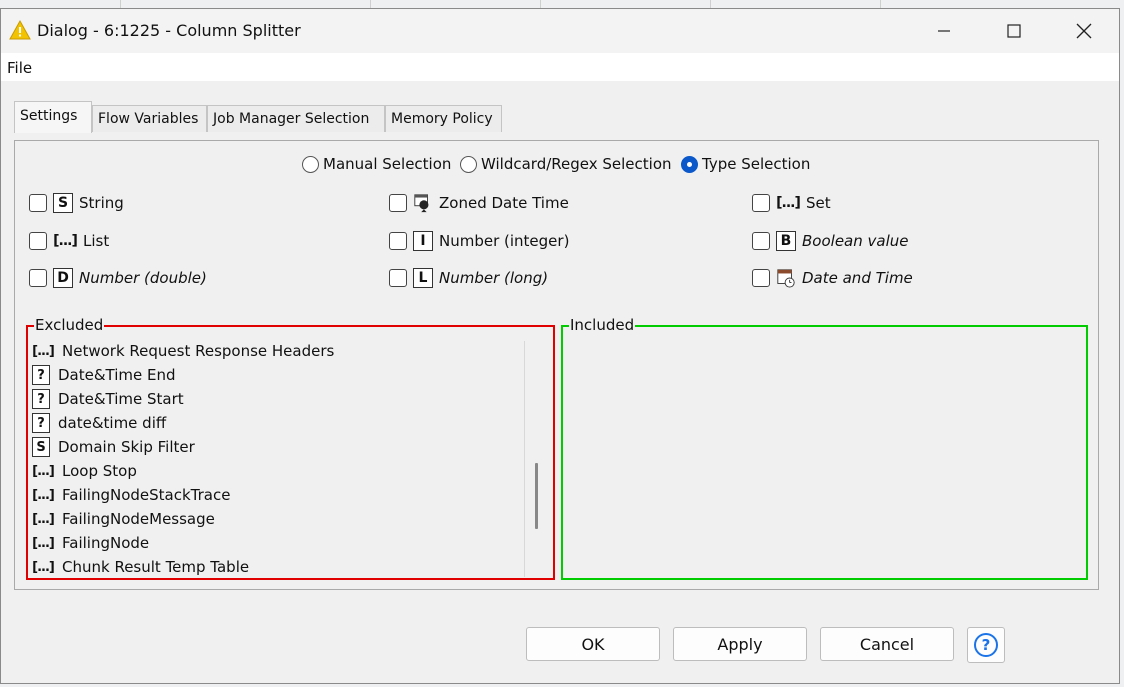 The image size is (1124, 687). What do you see at coordinates (593, 644) in the screenshot?
I see `ok-button: OK` at bounding box center [593, 644].